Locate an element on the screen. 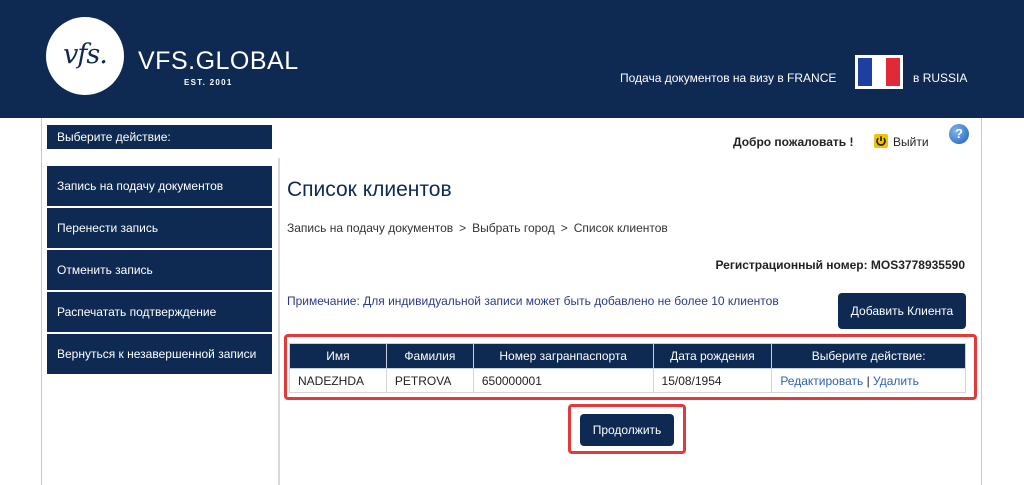 Image resolution: width=1024 pixels, height=485 pixels. cell-first-name: NADEZHDA is located at coordinates (338, 380).